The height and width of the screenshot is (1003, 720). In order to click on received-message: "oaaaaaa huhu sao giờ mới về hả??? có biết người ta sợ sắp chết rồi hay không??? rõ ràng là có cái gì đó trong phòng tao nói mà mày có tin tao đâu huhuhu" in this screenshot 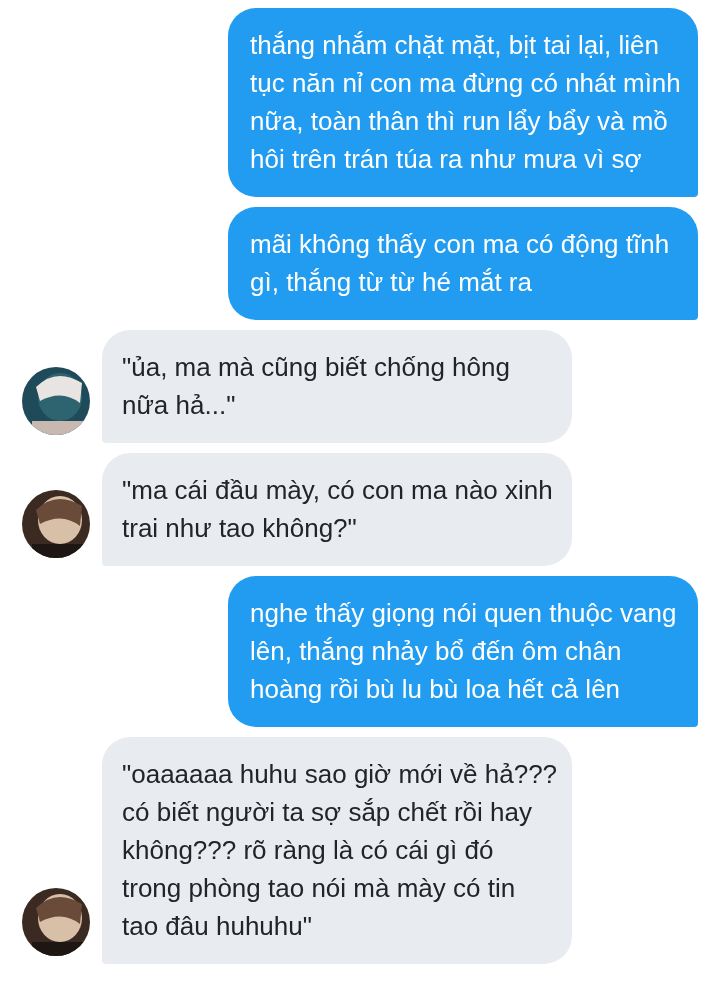, I will do `click(337, 850)`.